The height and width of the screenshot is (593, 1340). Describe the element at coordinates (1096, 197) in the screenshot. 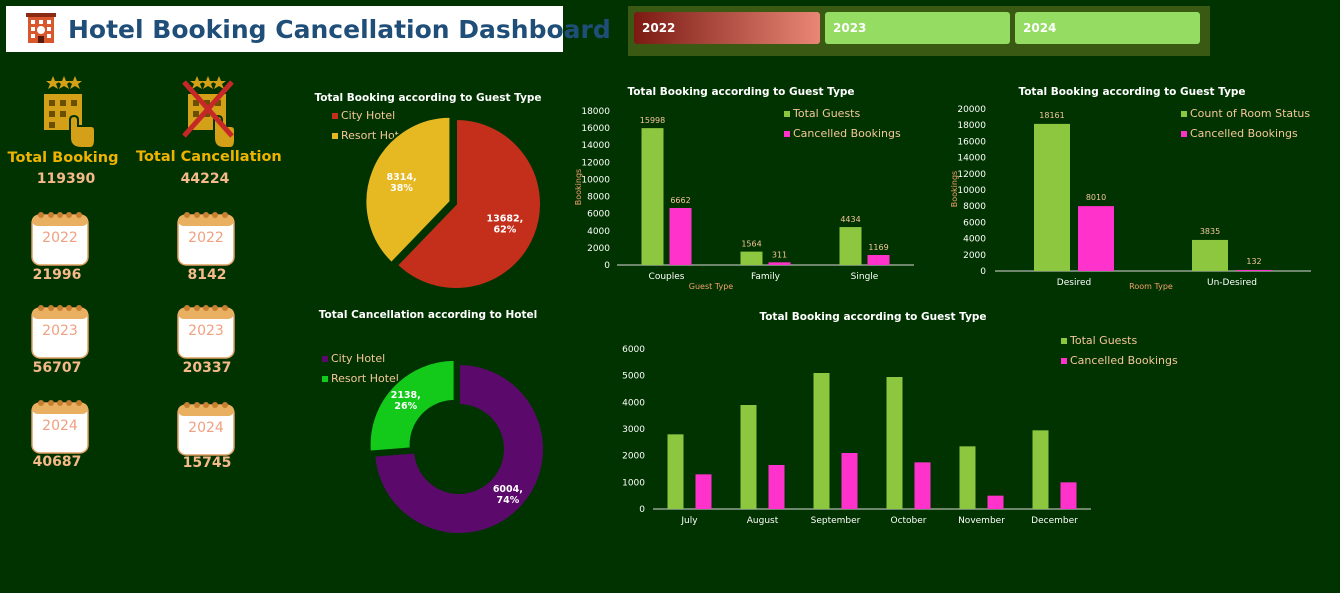

I see `bar-room-data-label: 8010` at that location.